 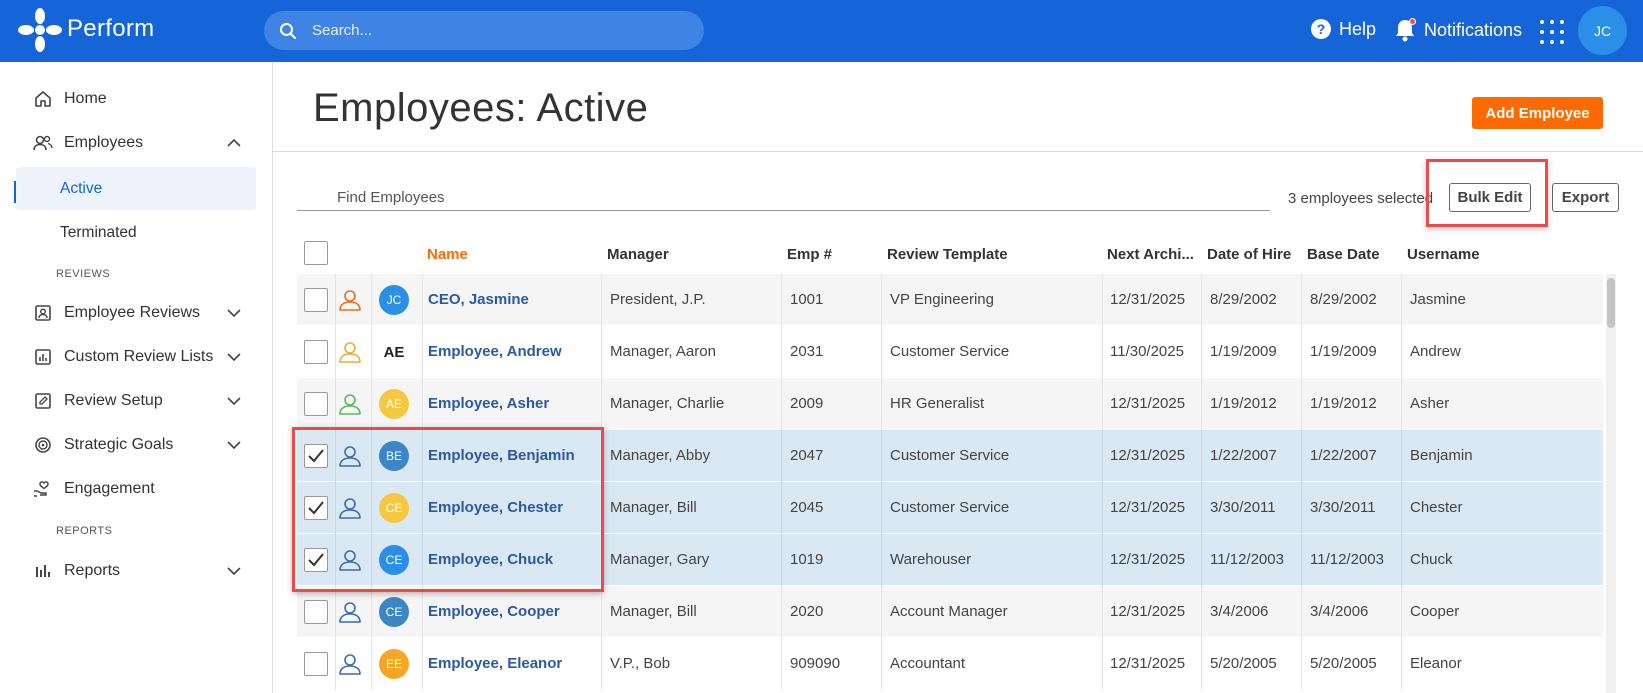 I want to click on cell-emp-number: 2031, so click(x=807, y=351).